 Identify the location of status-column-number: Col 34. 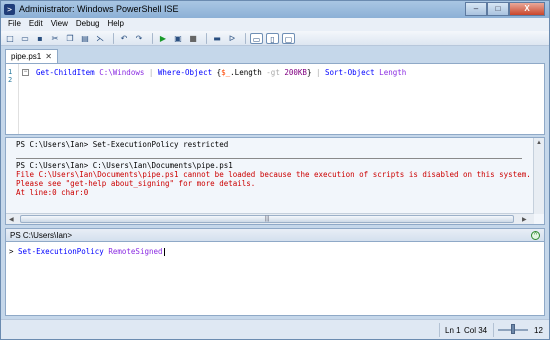
(476, 330).